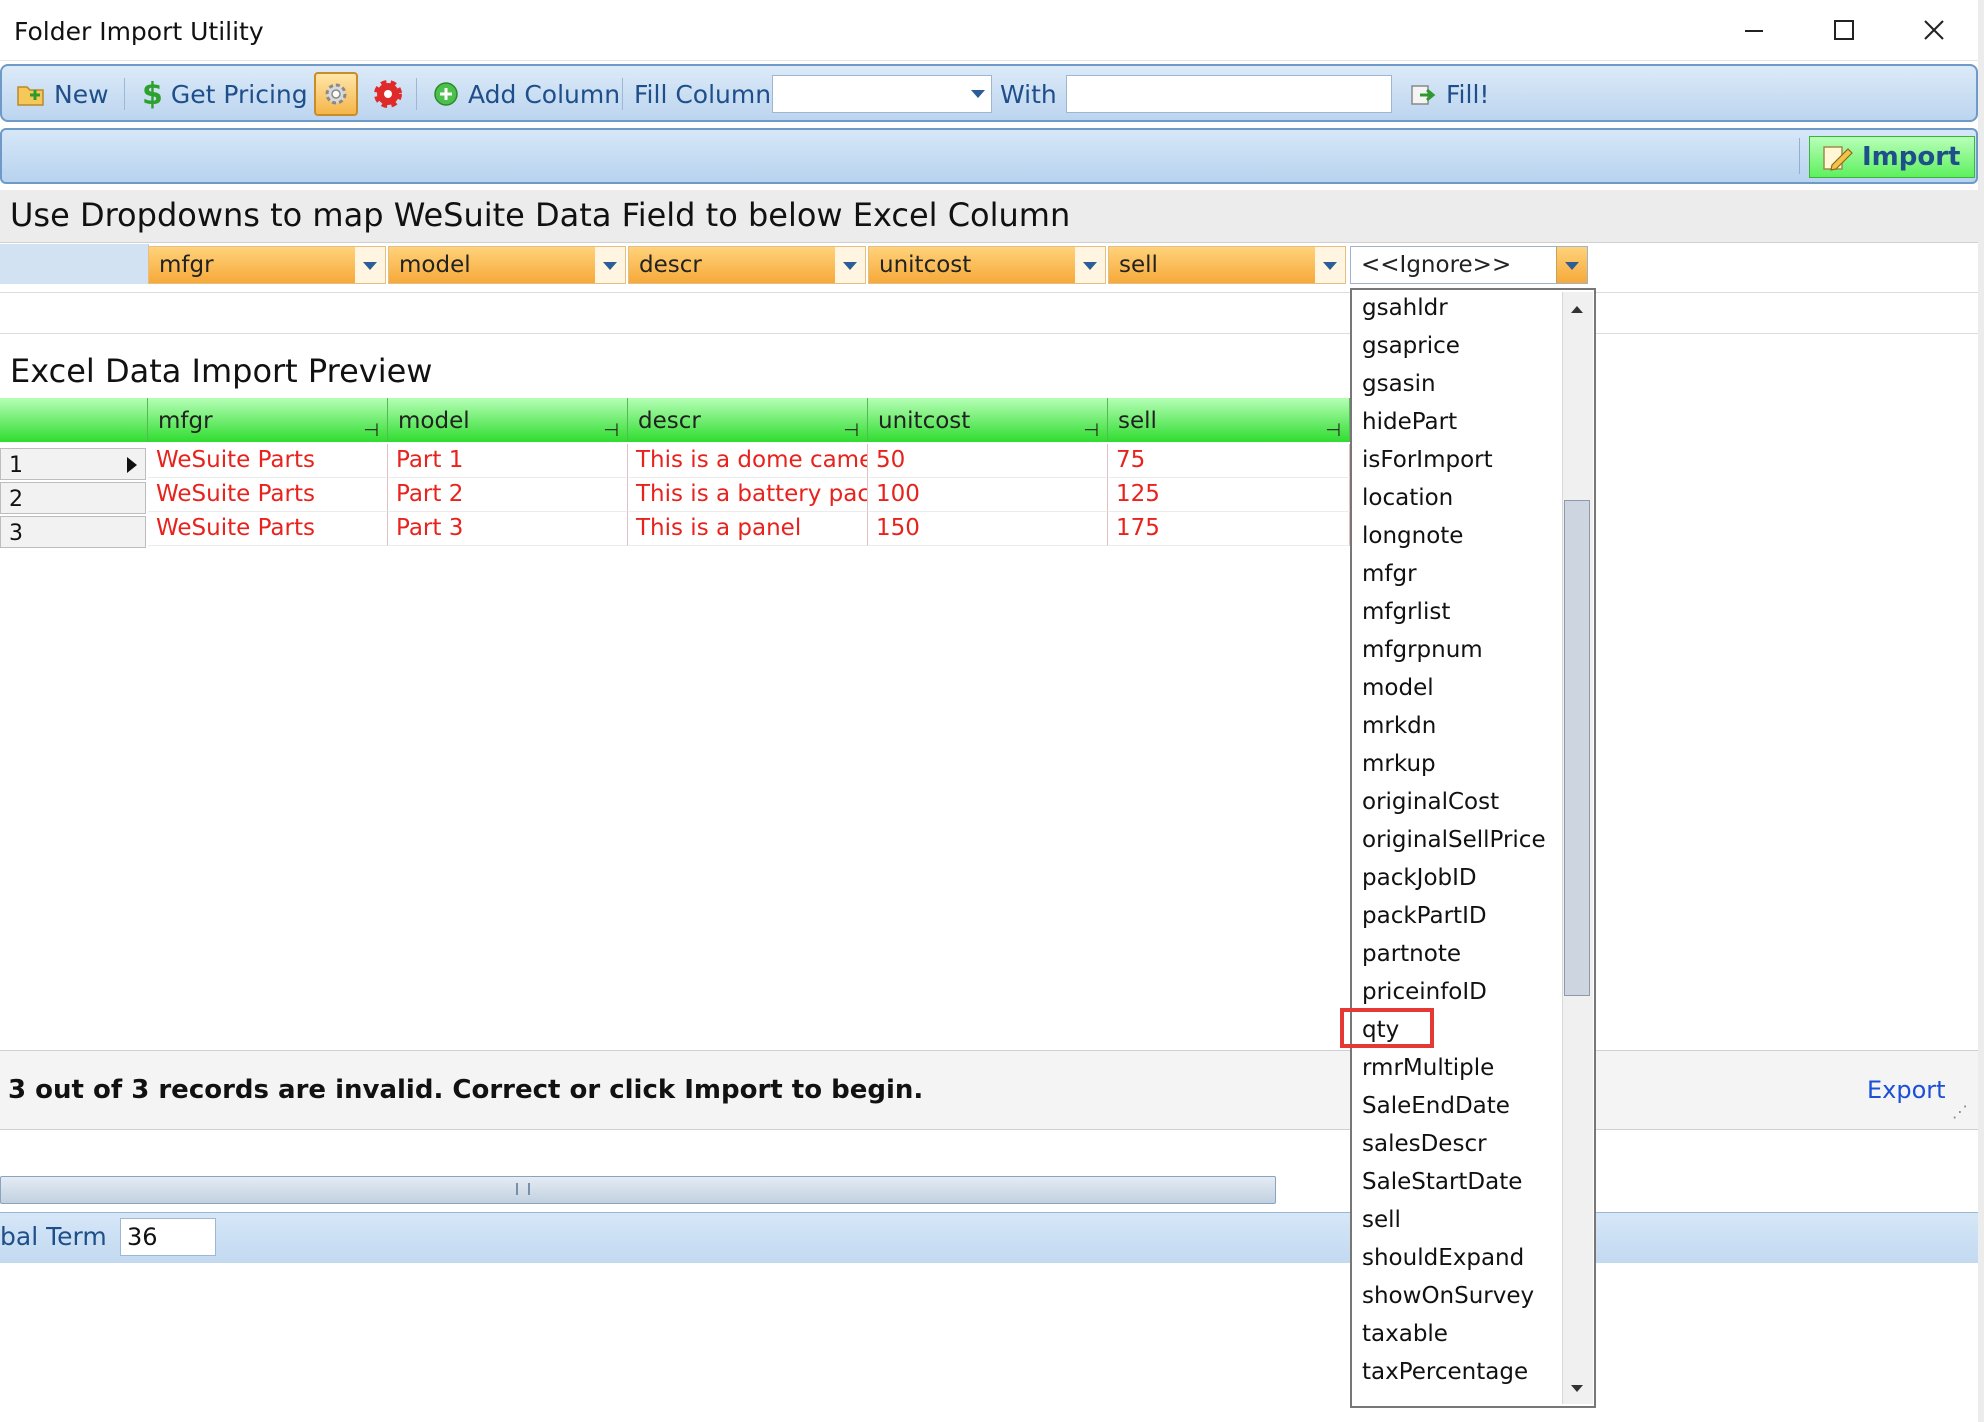 The width and height of the screenshot is (1984, 1422). What do you see at coordinates (1407, 498) in the screenshot?
I see `dropdown-item-location: location` at bounding box center [1407, 498].